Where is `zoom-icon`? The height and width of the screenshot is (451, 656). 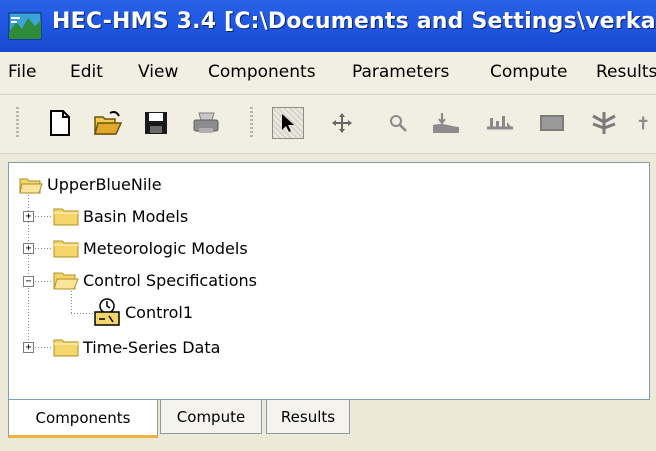
zoom-icon is located at coordinates (398, 123).